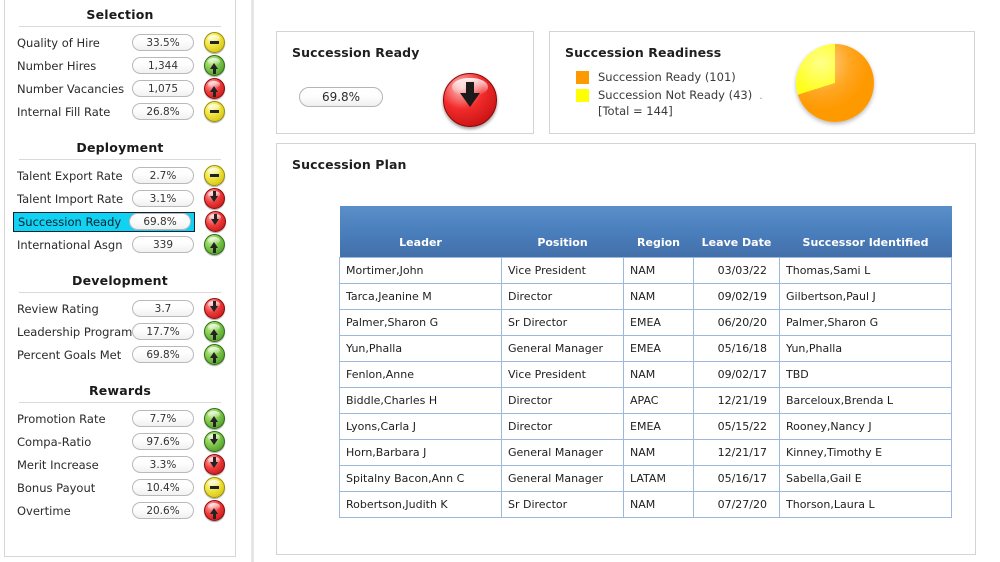  Describe the element at coordinates (341, 97) in the screenshot. I see `succession-ready-value: 69.8%` at that location.